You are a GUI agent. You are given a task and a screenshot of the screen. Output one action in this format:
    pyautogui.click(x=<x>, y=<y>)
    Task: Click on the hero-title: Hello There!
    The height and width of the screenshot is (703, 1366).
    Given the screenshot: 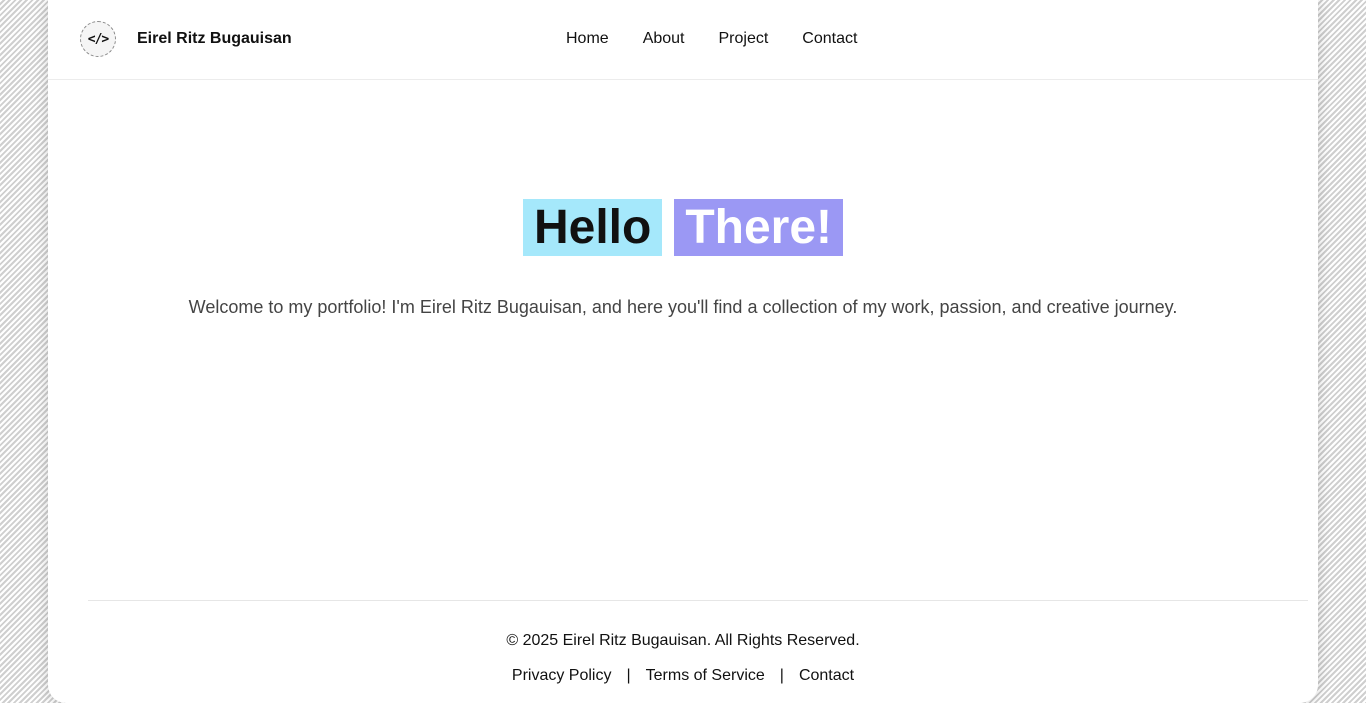 What is the action you would take?
    pyautogui.click(x=683, y=227)
    